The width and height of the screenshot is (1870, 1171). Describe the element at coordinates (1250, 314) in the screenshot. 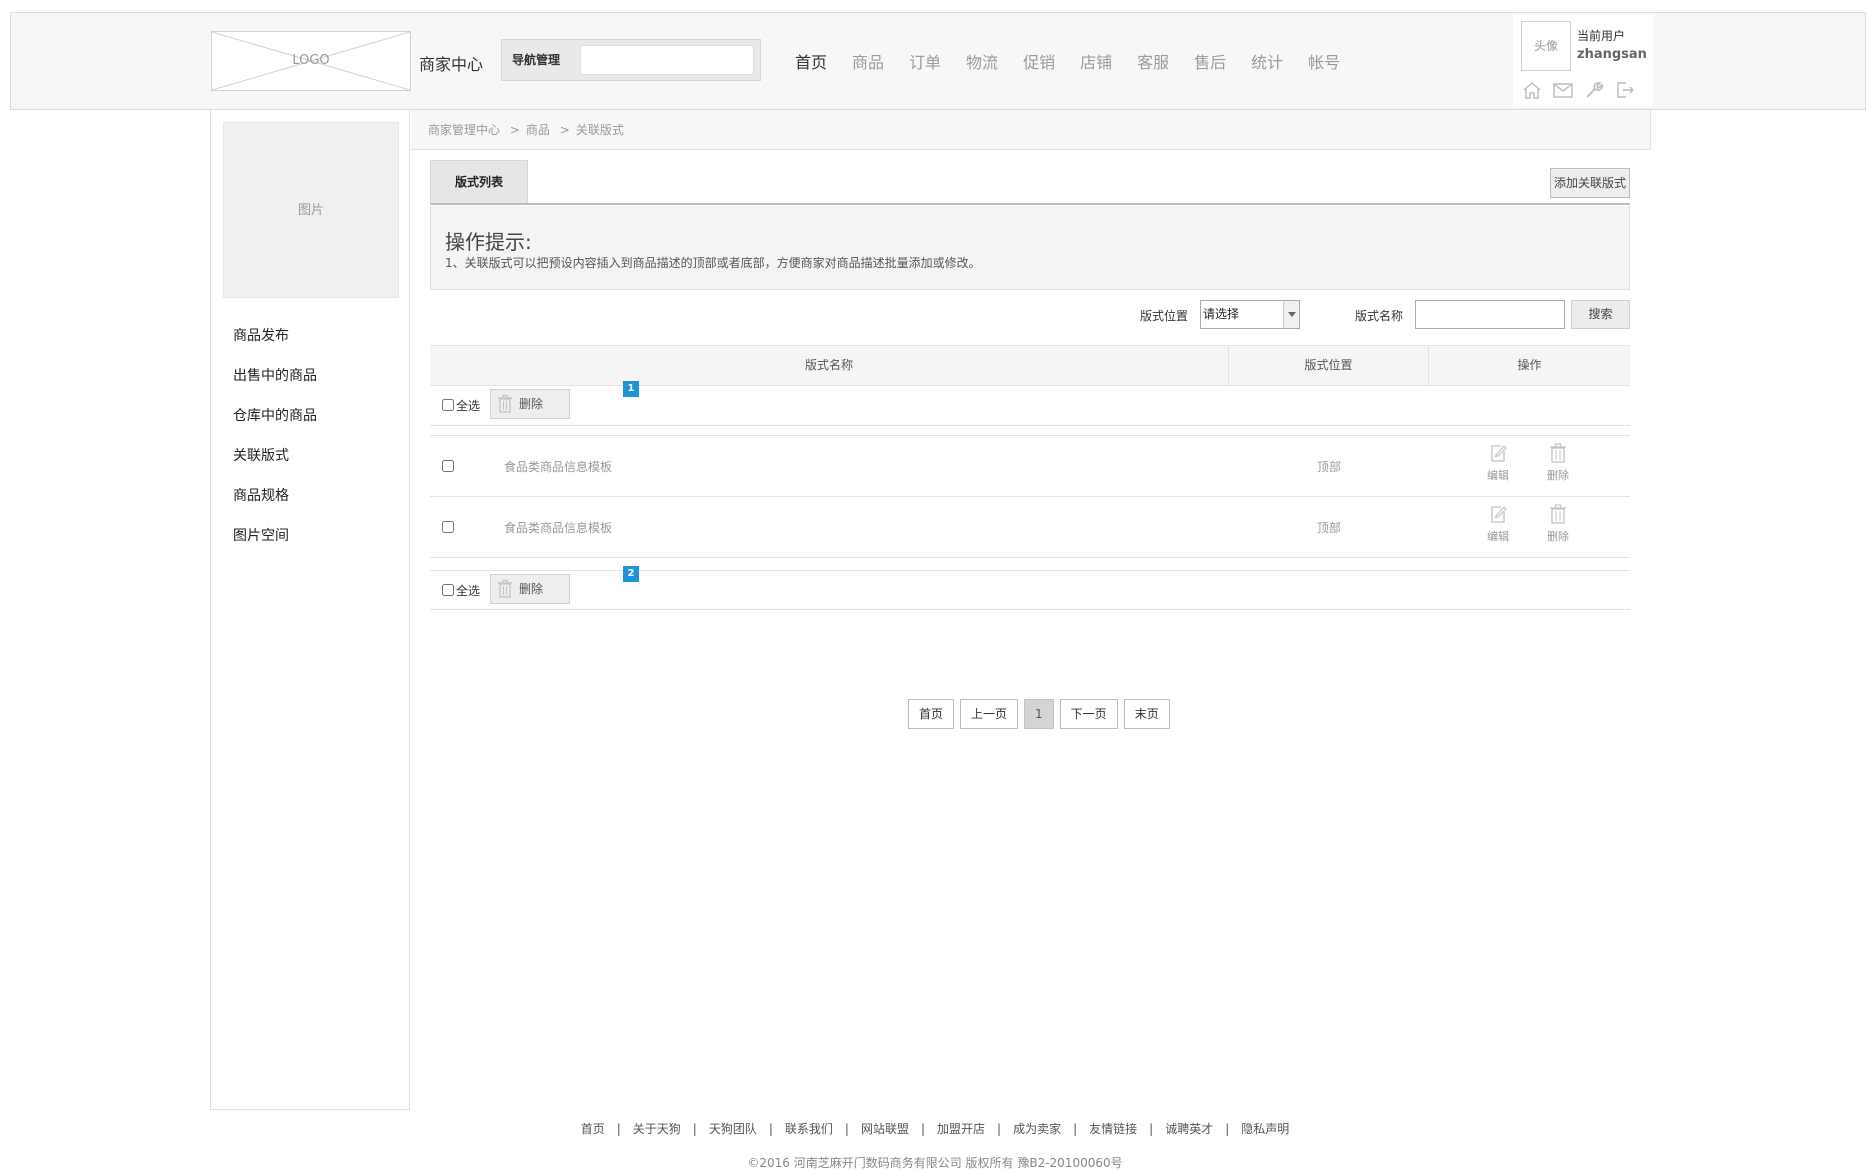

I see `position-select: 请选择` at that location.